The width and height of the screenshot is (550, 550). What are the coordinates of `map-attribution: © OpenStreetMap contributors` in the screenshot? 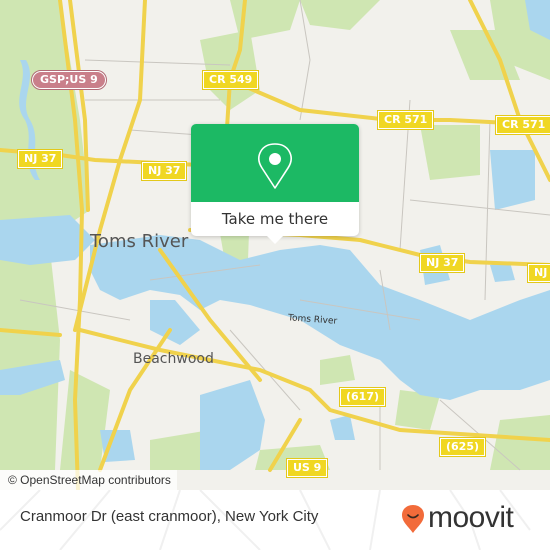 It's located at (88, 480).